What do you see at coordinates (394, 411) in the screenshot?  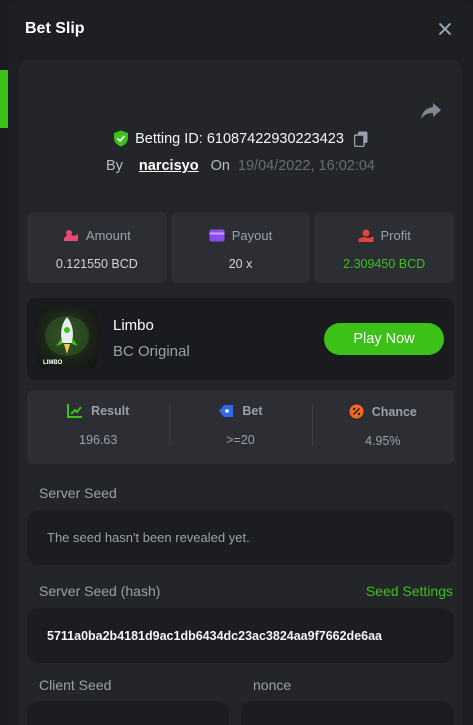 I see `chance-label: Chance` at bounding box center [394, 411].